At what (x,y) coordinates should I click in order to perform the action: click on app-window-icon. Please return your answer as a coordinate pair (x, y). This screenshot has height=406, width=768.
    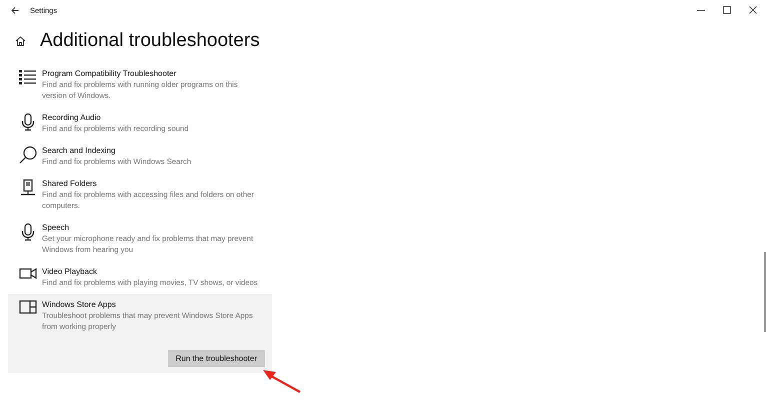
    Looking at the image, I should click on (27, 307).